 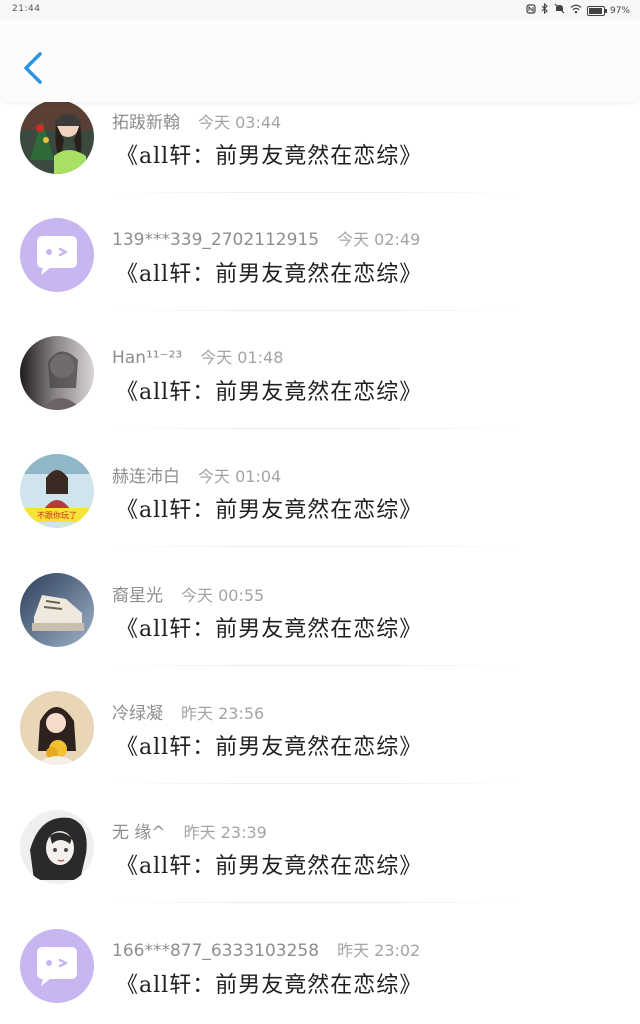 I want to click on status-bar: 21:44 97%, so click(x=320, y=10).